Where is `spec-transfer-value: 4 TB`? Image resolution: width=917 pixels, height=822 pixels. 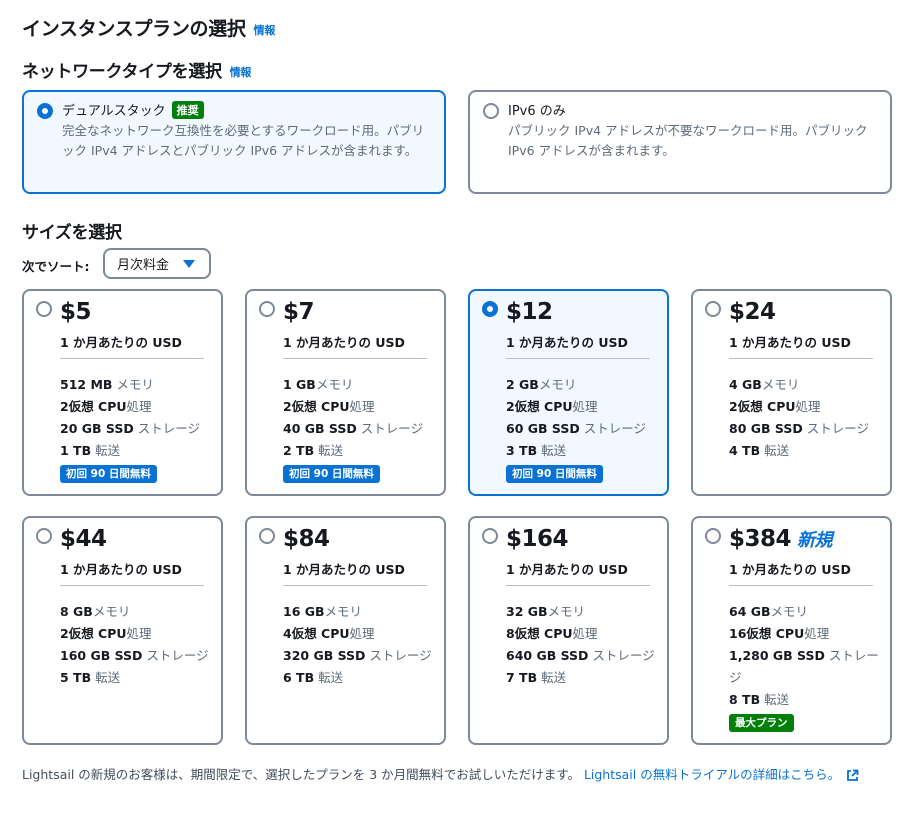 spec-transfer-value: 4 TB is located at coordinates (745, 450).